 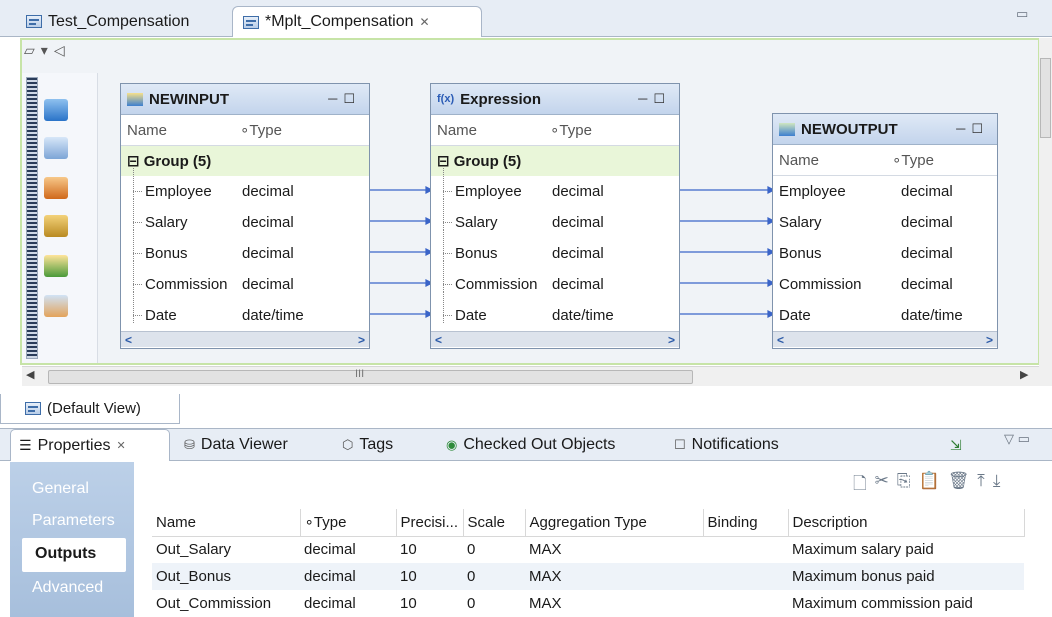 What do you see at coordinates (226, 549) in the screenshot?
I see `cell-name: Out_Salary` at bounding box center [226, 549].